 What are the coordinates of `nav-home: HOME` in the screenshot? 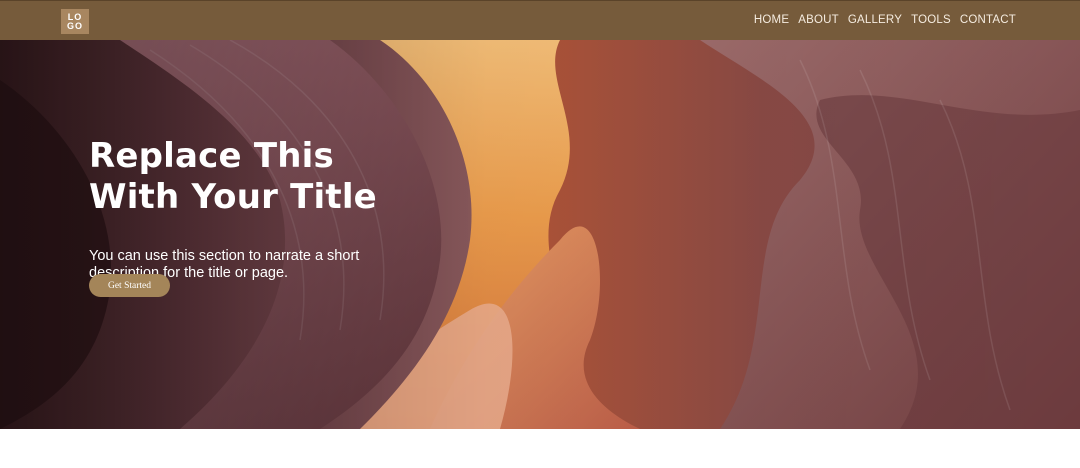 It's located at (771, 20).